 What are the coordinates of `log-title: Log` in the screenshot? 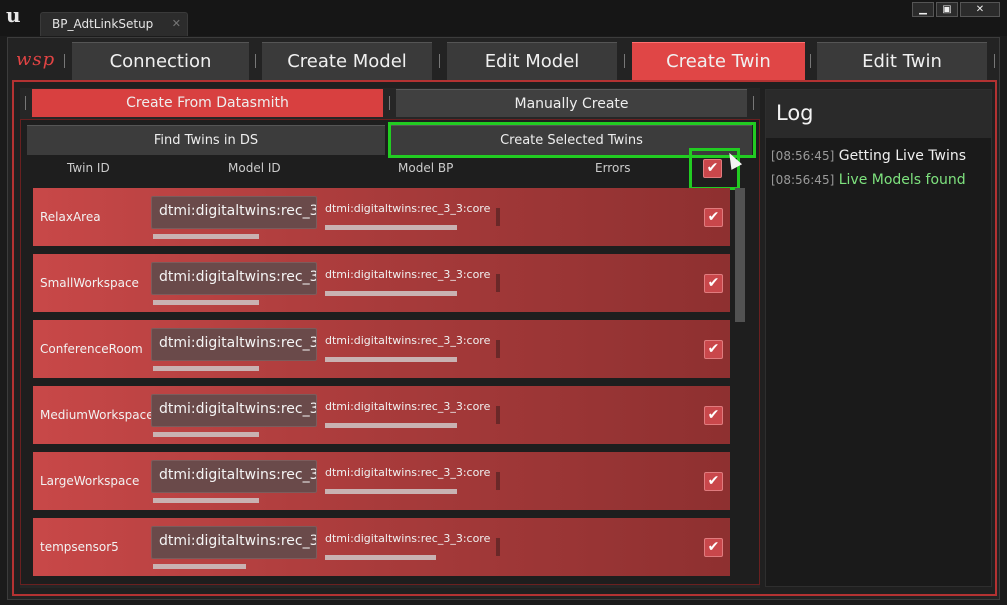 It's located at (795, 113).